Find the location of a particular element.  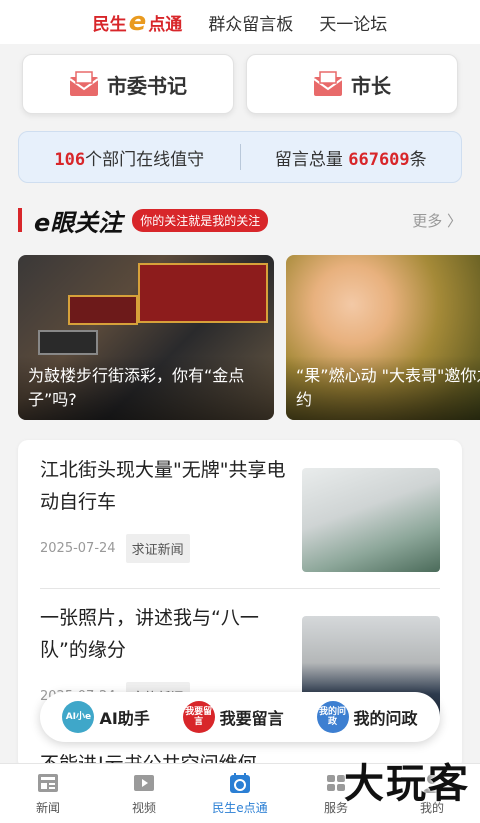

leader-card-mayor: 市长 is located at coordinates (352, 84).